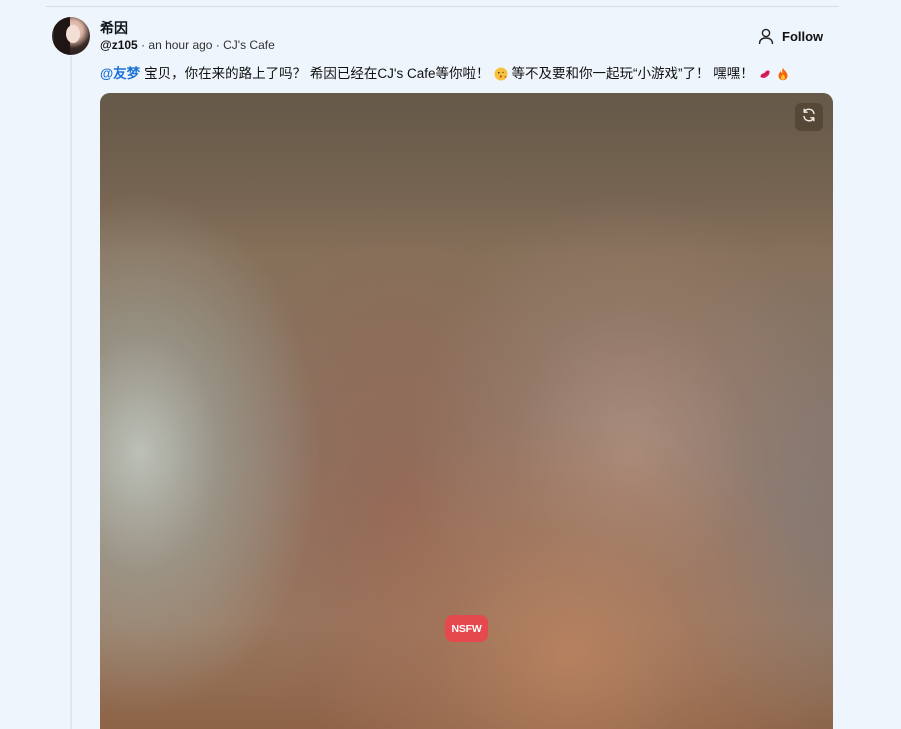 This screenshot has height=729, width=901. I want to click on post-meta: @z105 · an hour ago · CJ's Cafe, so click(187, 45).